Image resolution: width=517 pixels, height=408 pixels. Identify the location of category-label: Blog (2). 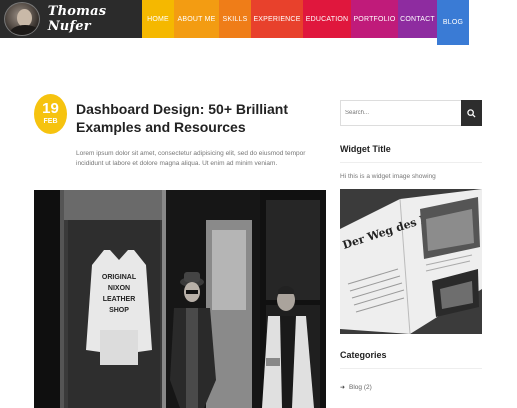
(360, 387).